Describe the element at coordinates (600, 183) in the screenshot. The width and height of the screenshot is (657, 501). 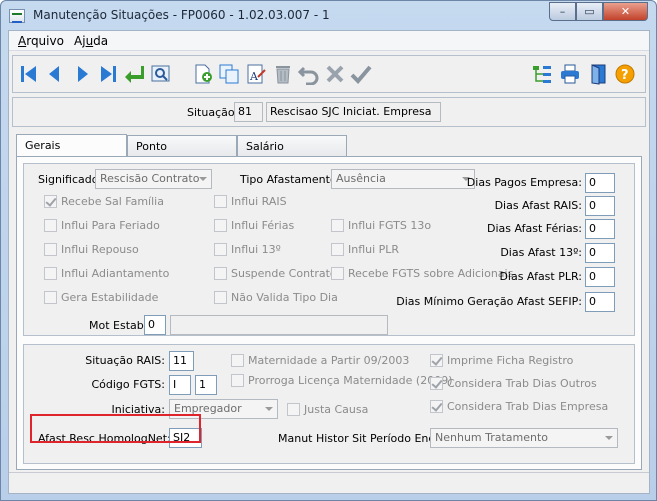
I see `dias-pagos-empresa-field: 0` at that location.